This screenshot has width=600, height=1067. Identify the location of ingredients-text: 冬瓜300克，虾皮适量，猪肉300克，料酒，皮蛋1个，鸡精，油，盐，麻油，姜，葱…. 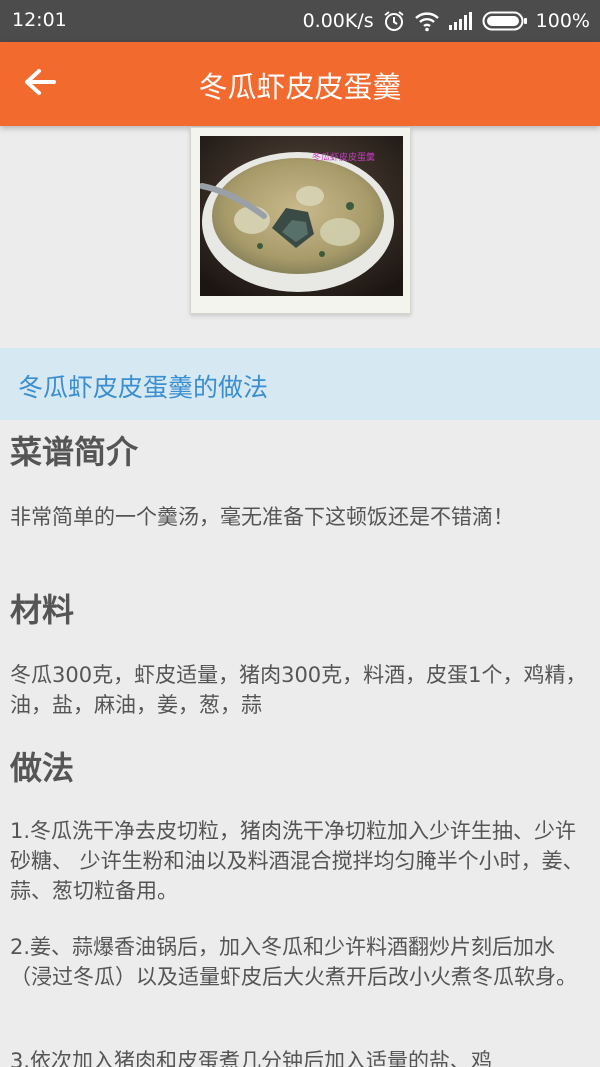
(298, 690).